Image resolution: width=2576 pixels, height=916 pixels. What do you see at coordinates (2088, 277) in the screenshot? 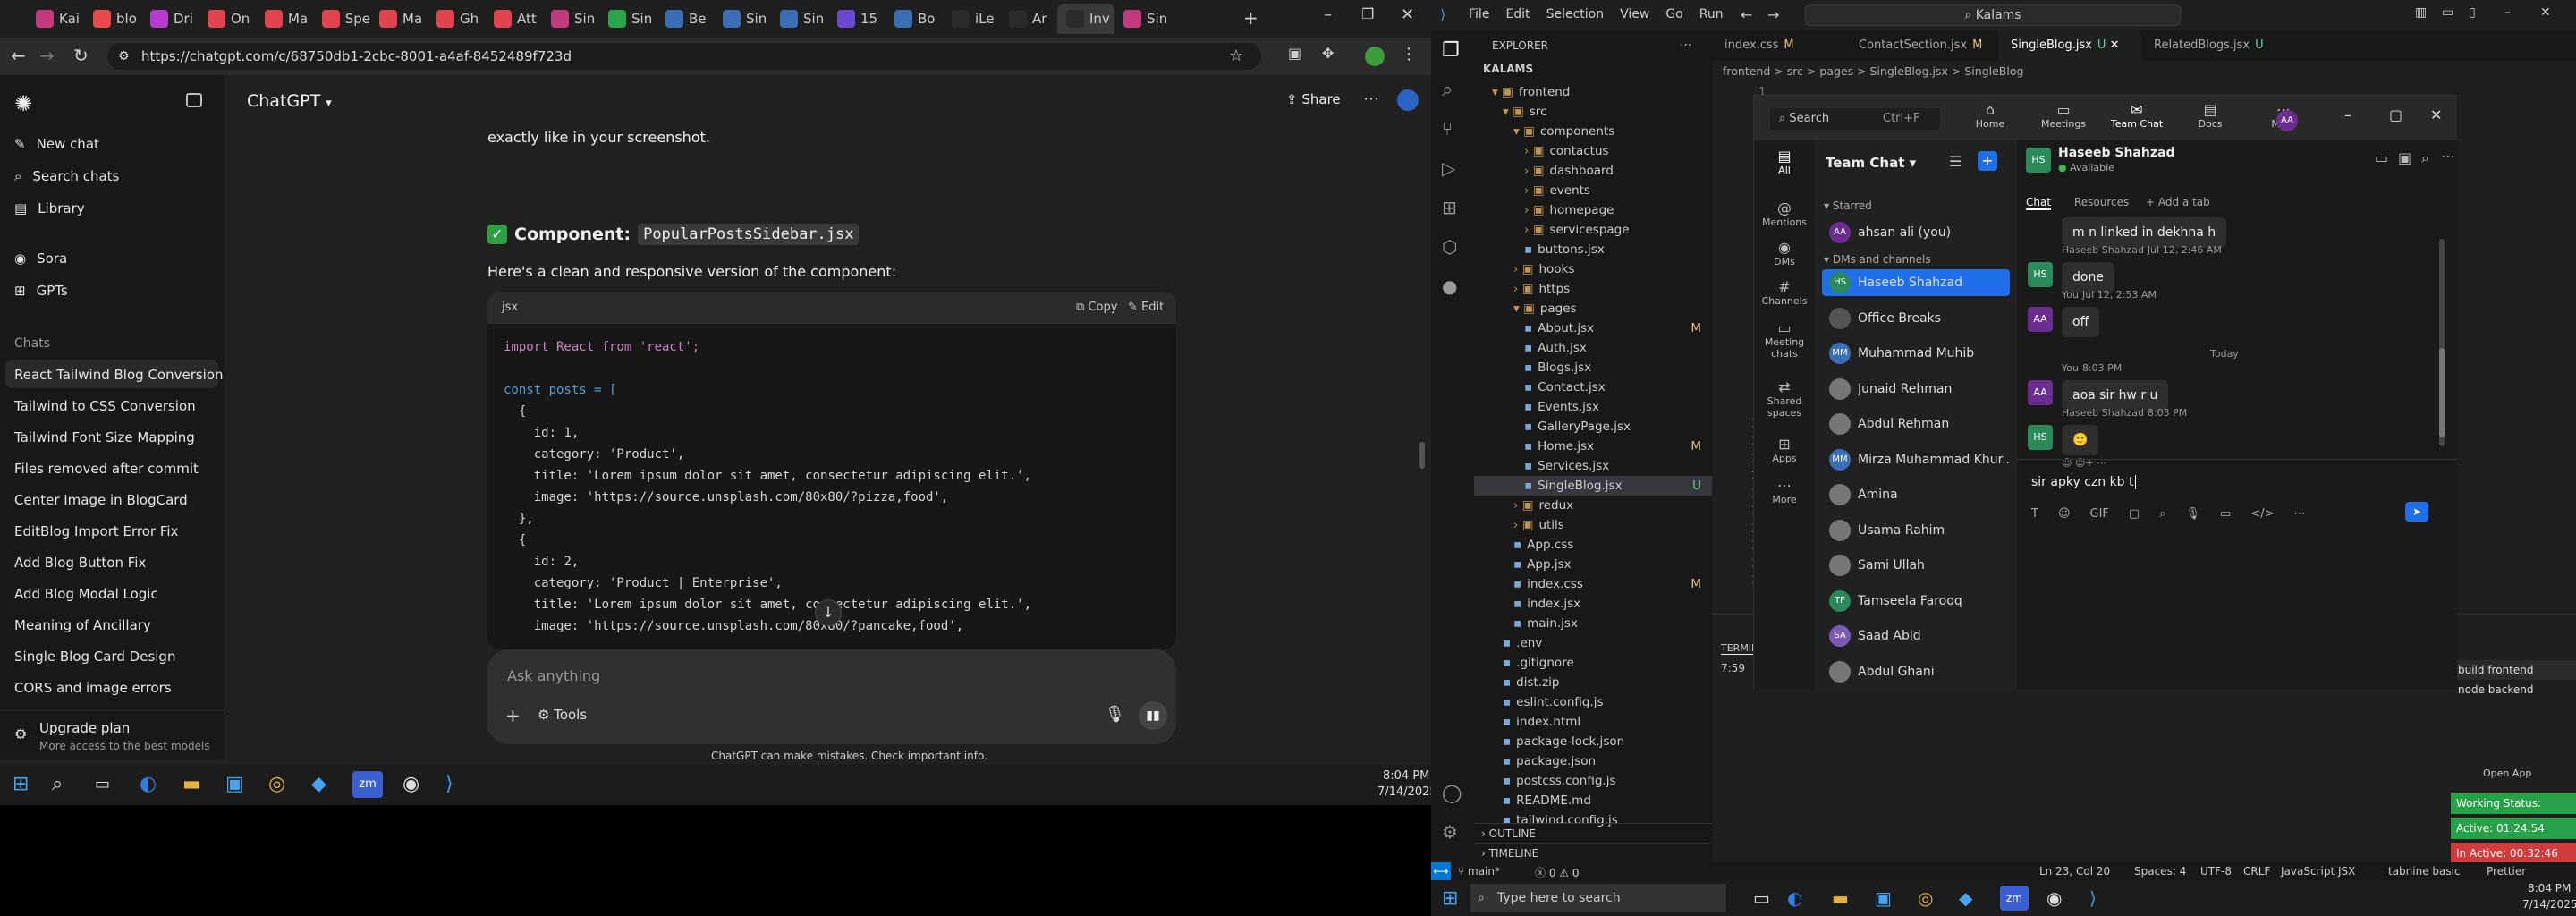
I see `message-bubble: done` at bounding box center [2088, 277].